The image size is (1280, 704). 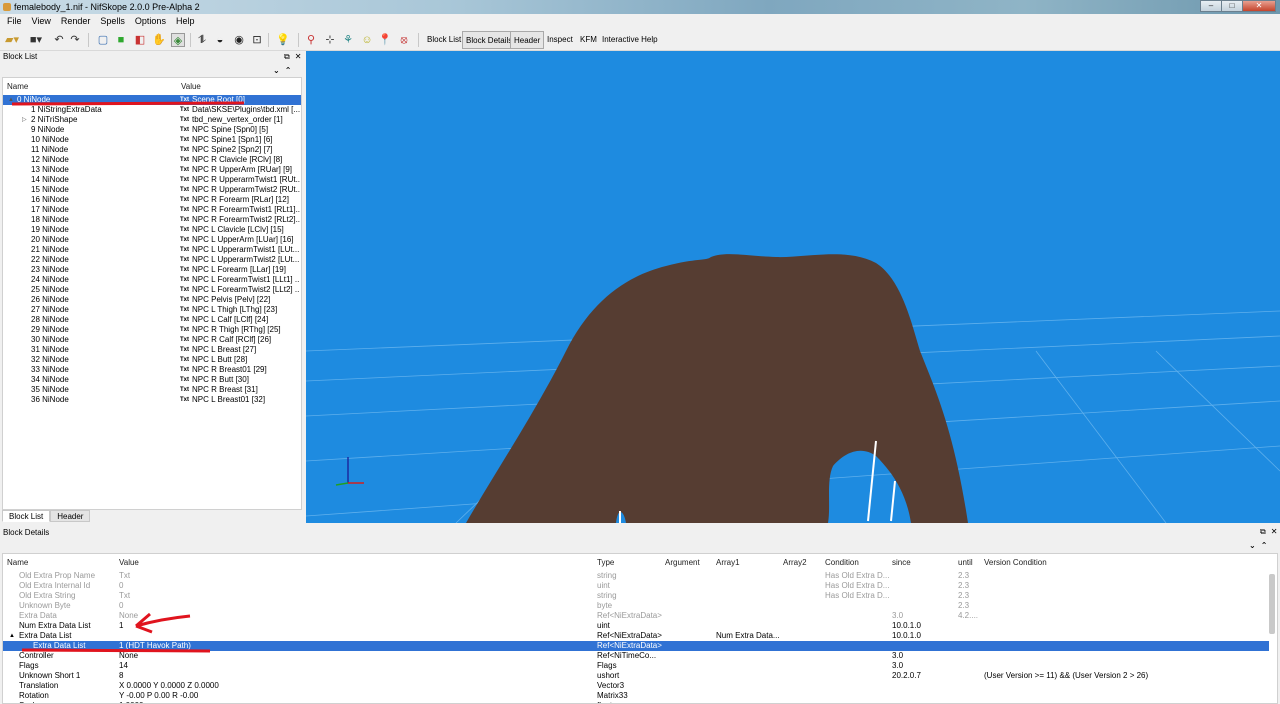 I want to click on annotation-arrow, so click(x=163, y=623).